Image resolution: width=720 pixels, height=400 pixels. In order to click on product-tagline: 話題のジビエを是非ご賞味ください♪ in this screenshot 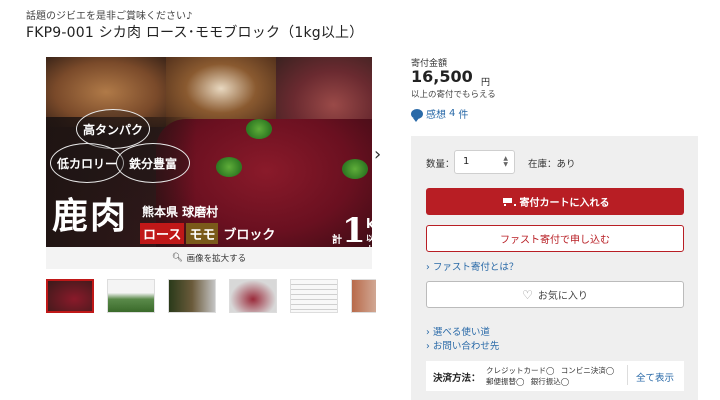, I will do `click(109, 16)`.